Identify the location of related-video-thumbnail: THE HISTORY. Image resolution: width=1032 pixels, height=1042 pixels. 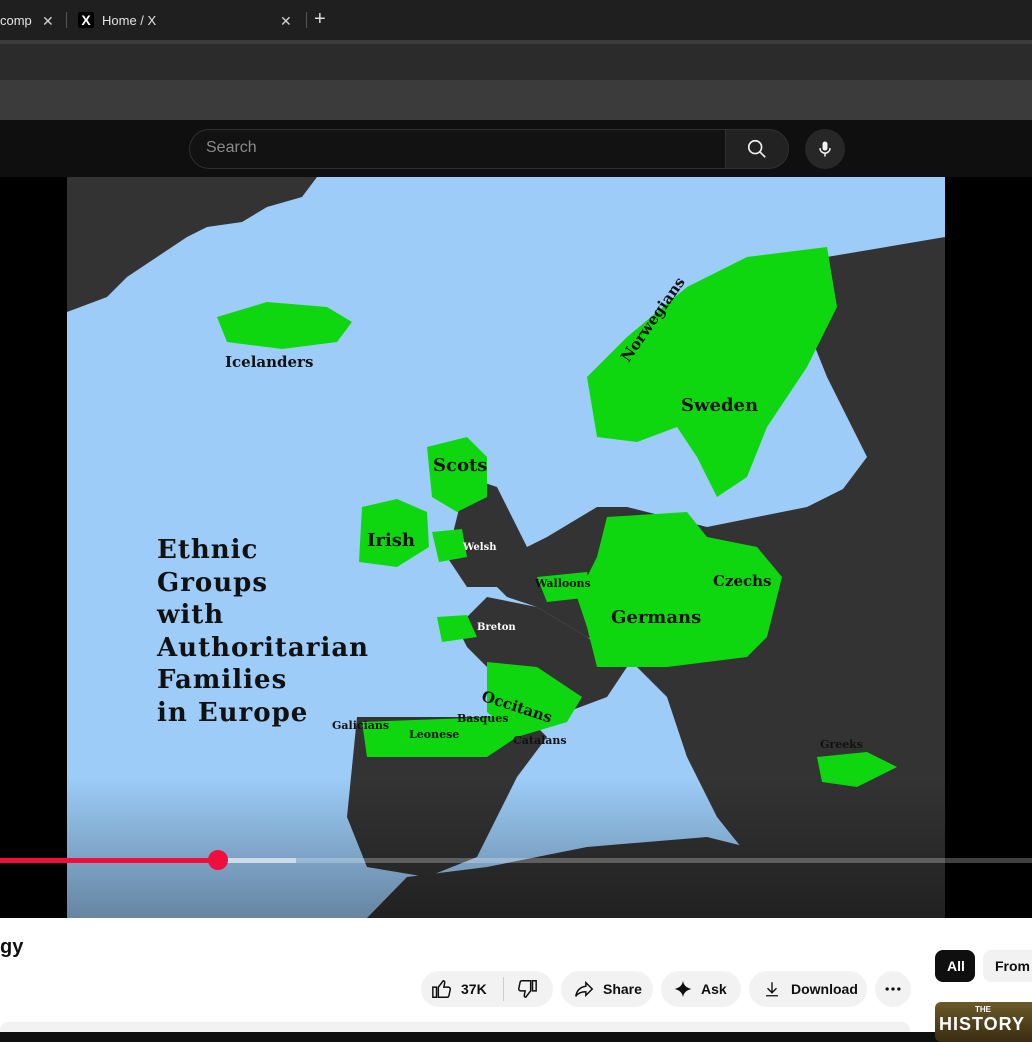
(983, 1022).